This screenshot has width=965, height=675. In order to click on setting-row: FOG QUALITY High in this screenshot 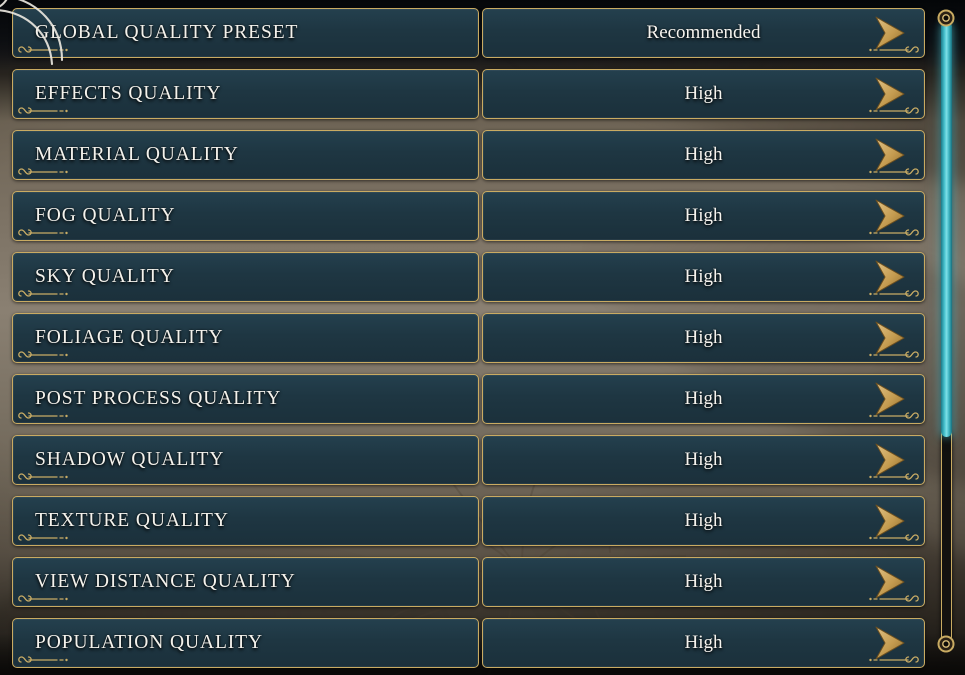, I will do `click(462, 216)`.